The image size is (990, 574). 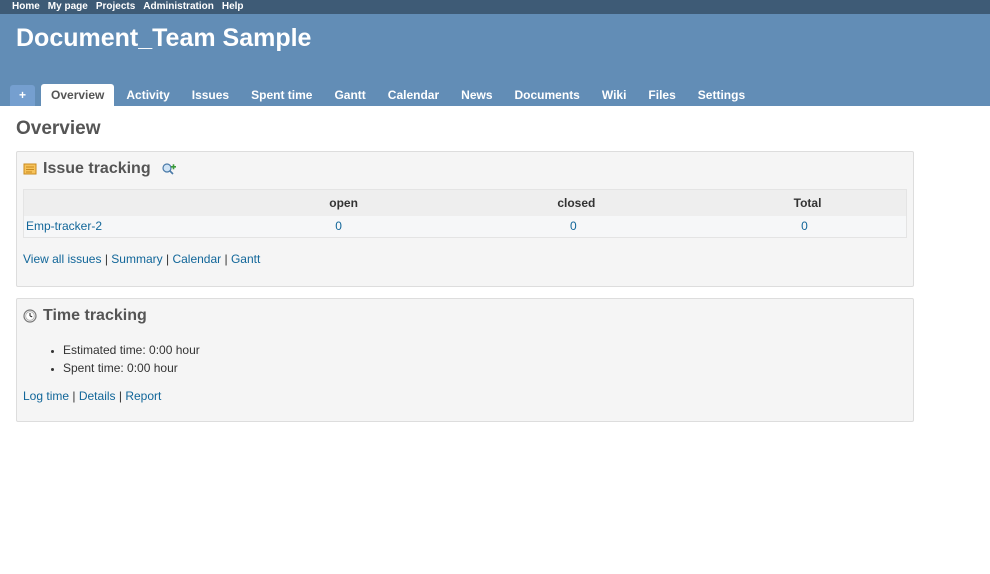 I want to click on tab-calendar: Calendar, so click(x=413, y=95).